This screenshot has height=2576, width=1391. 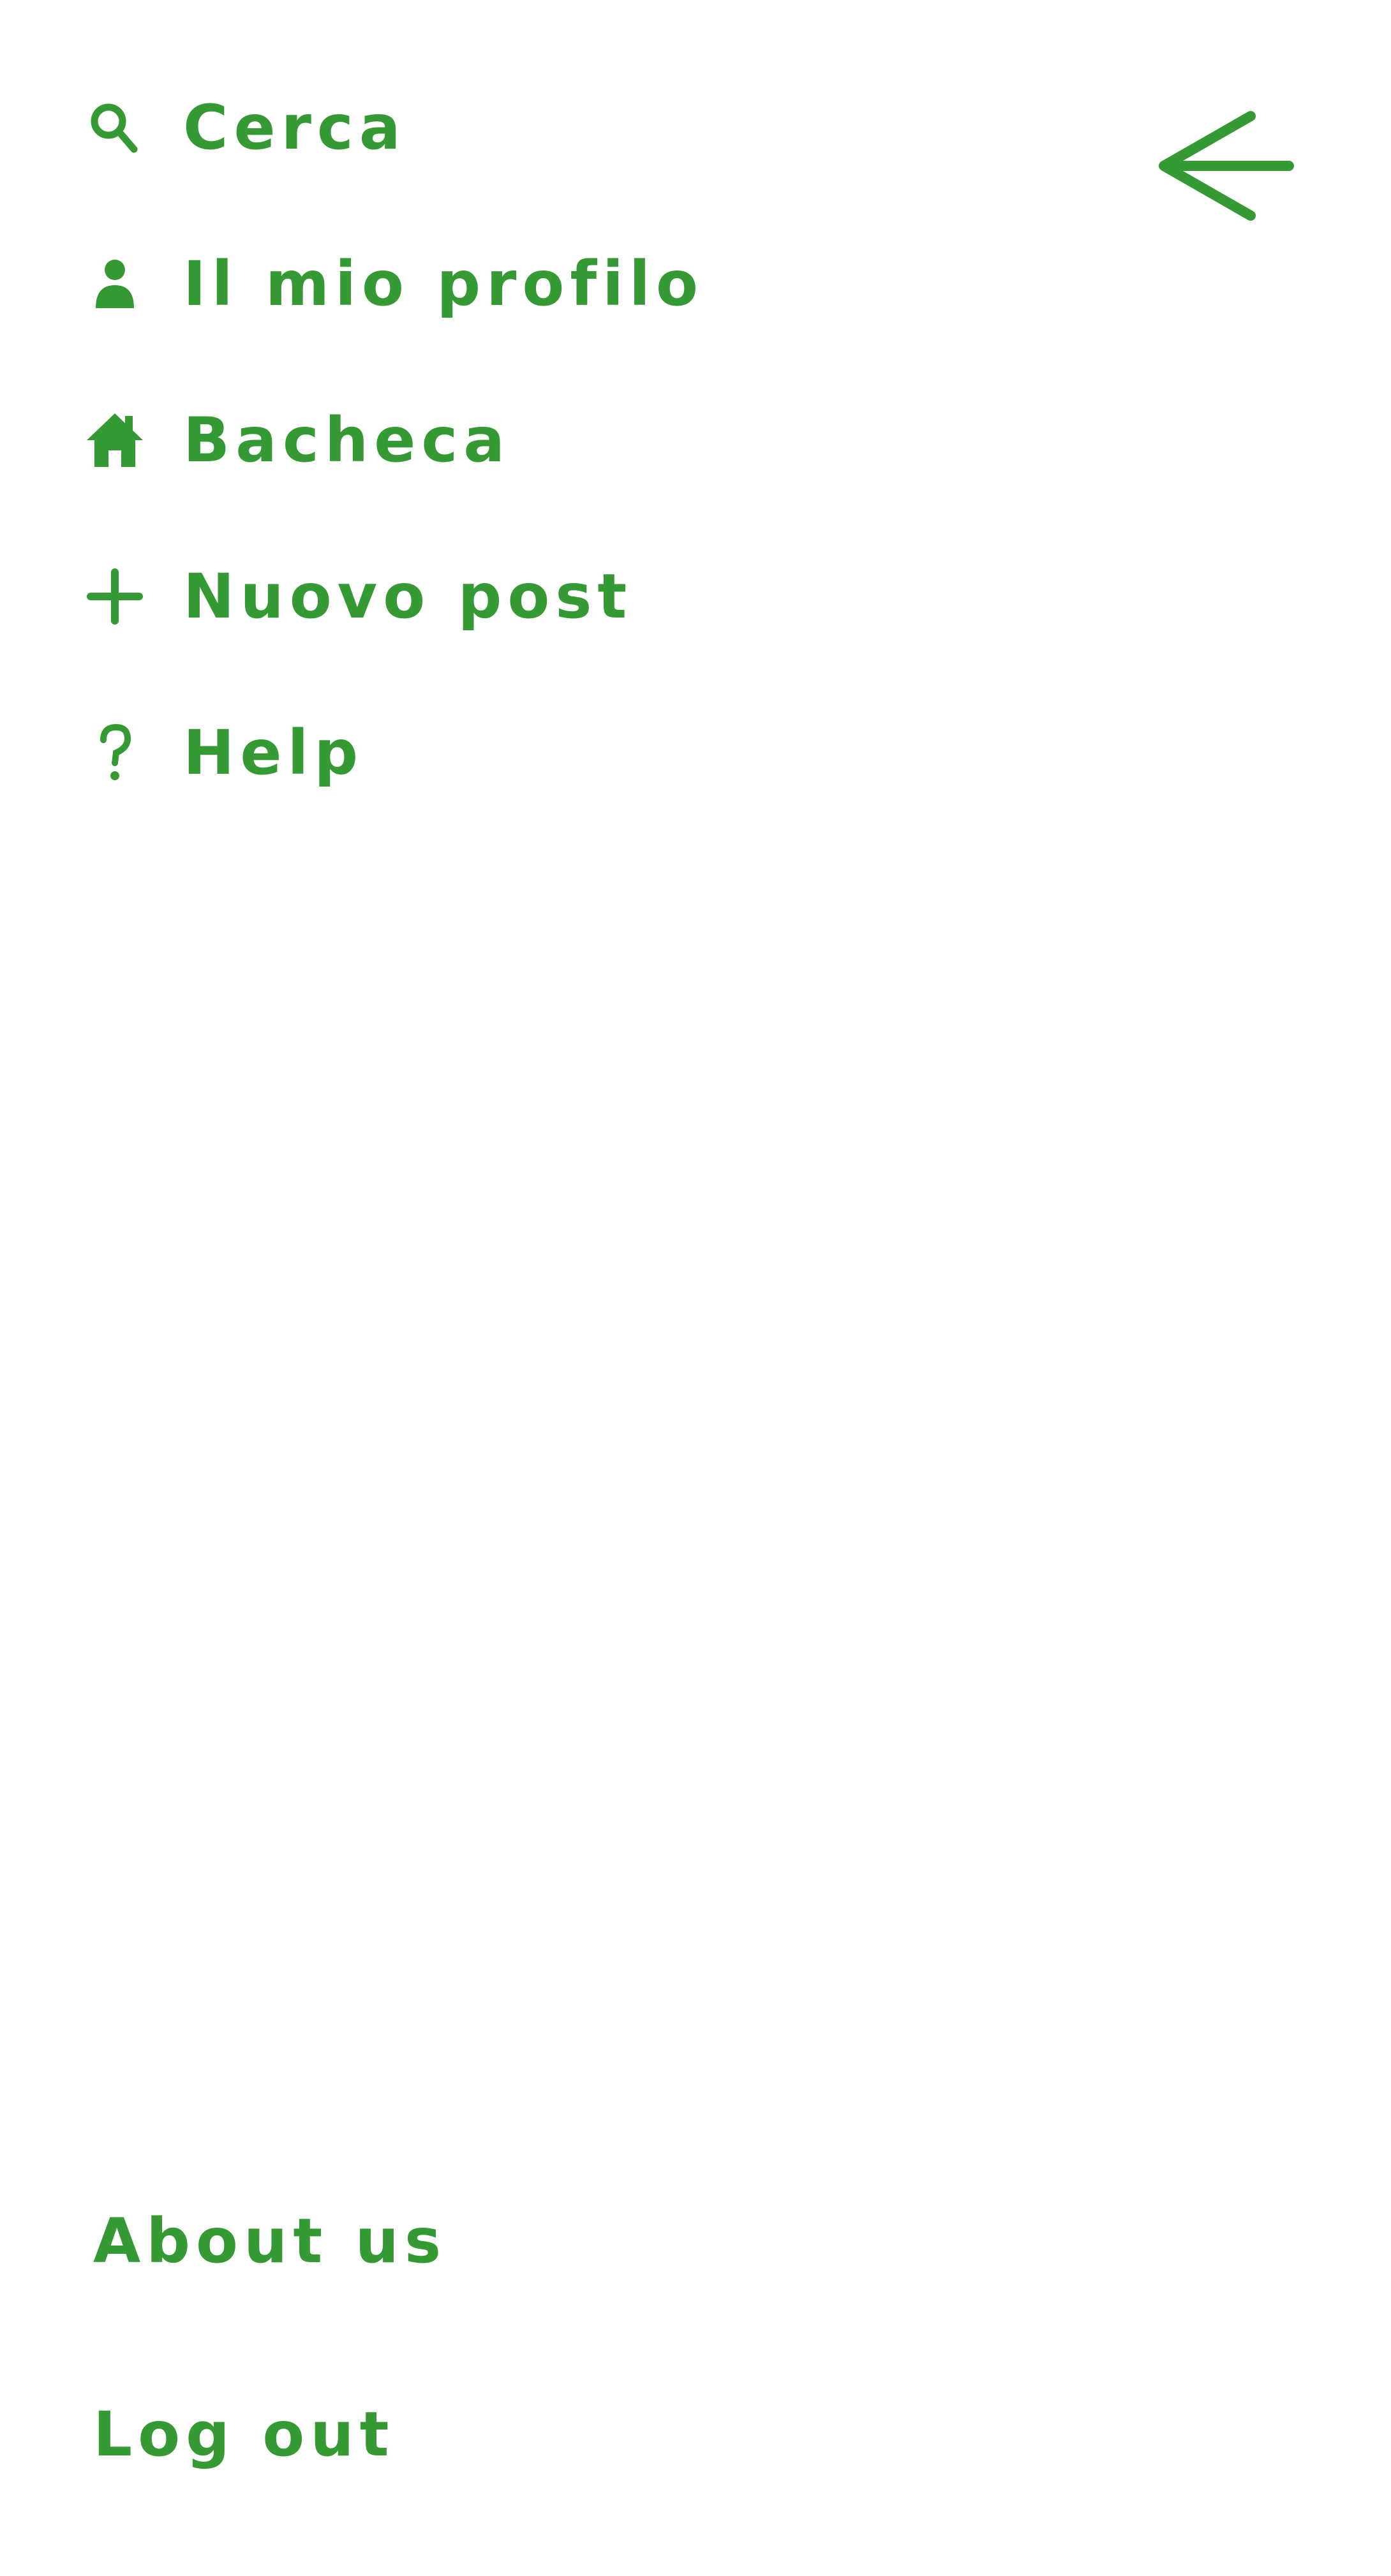 I want to click on back-button, so click(x=1226, y=166).